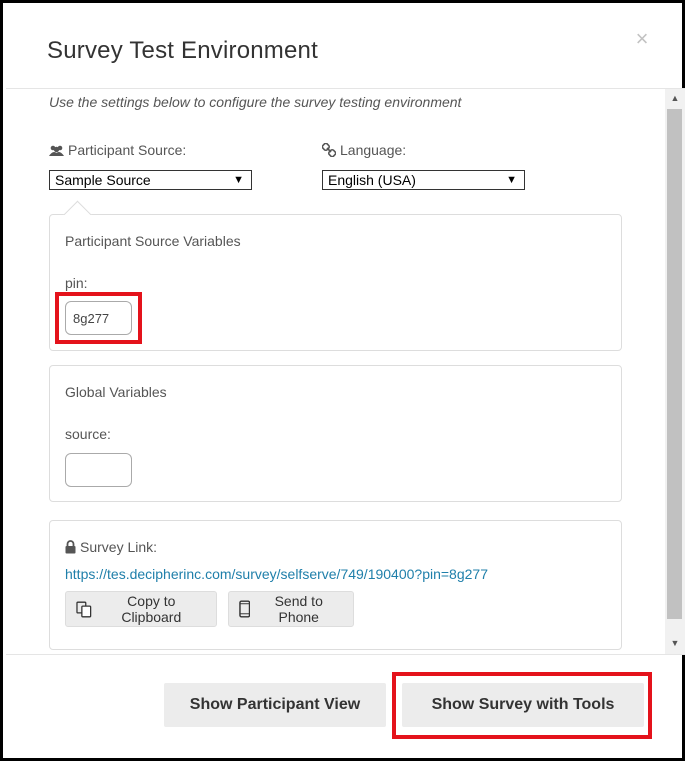 The height and width of the screenshot is (761, 685). What do you see at coordinates (78, 206) in the screenshot?
I see `panel-pointer` at bounding box center [78, 206].